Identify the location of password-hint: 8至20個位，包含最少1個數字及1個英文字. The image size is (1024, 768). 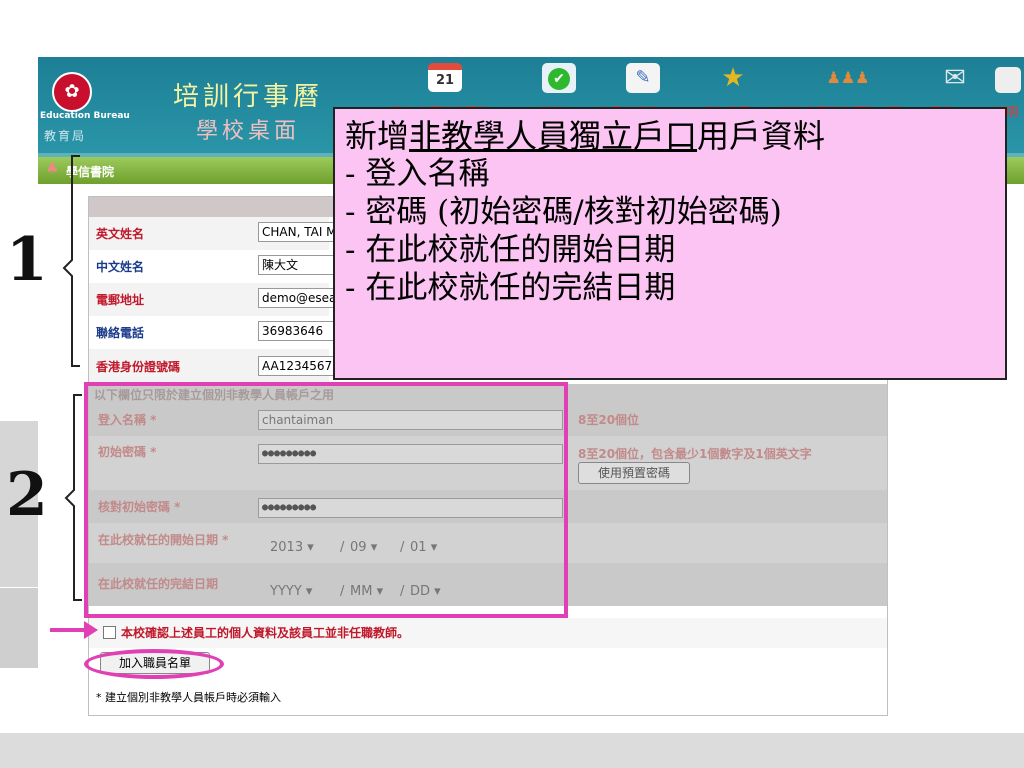
(695, 454).